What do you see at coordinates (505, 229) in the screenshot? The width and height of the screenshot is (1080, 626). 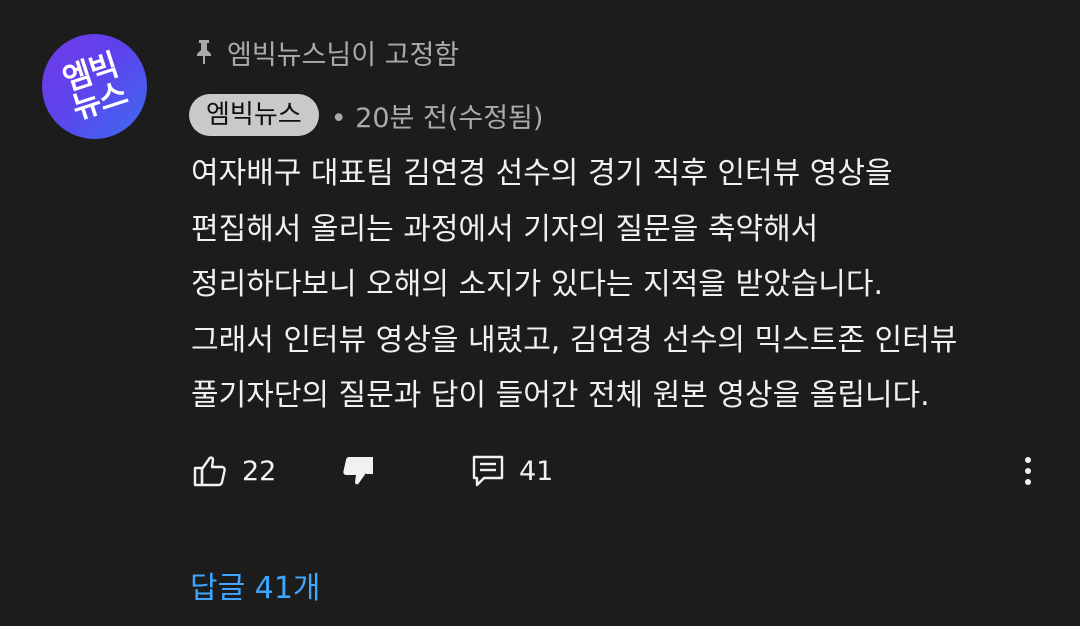 I see `comment-line: 편집해서 올리는 과정에서 기자의 질문을 축약해서` at bounding box center [505, 229].